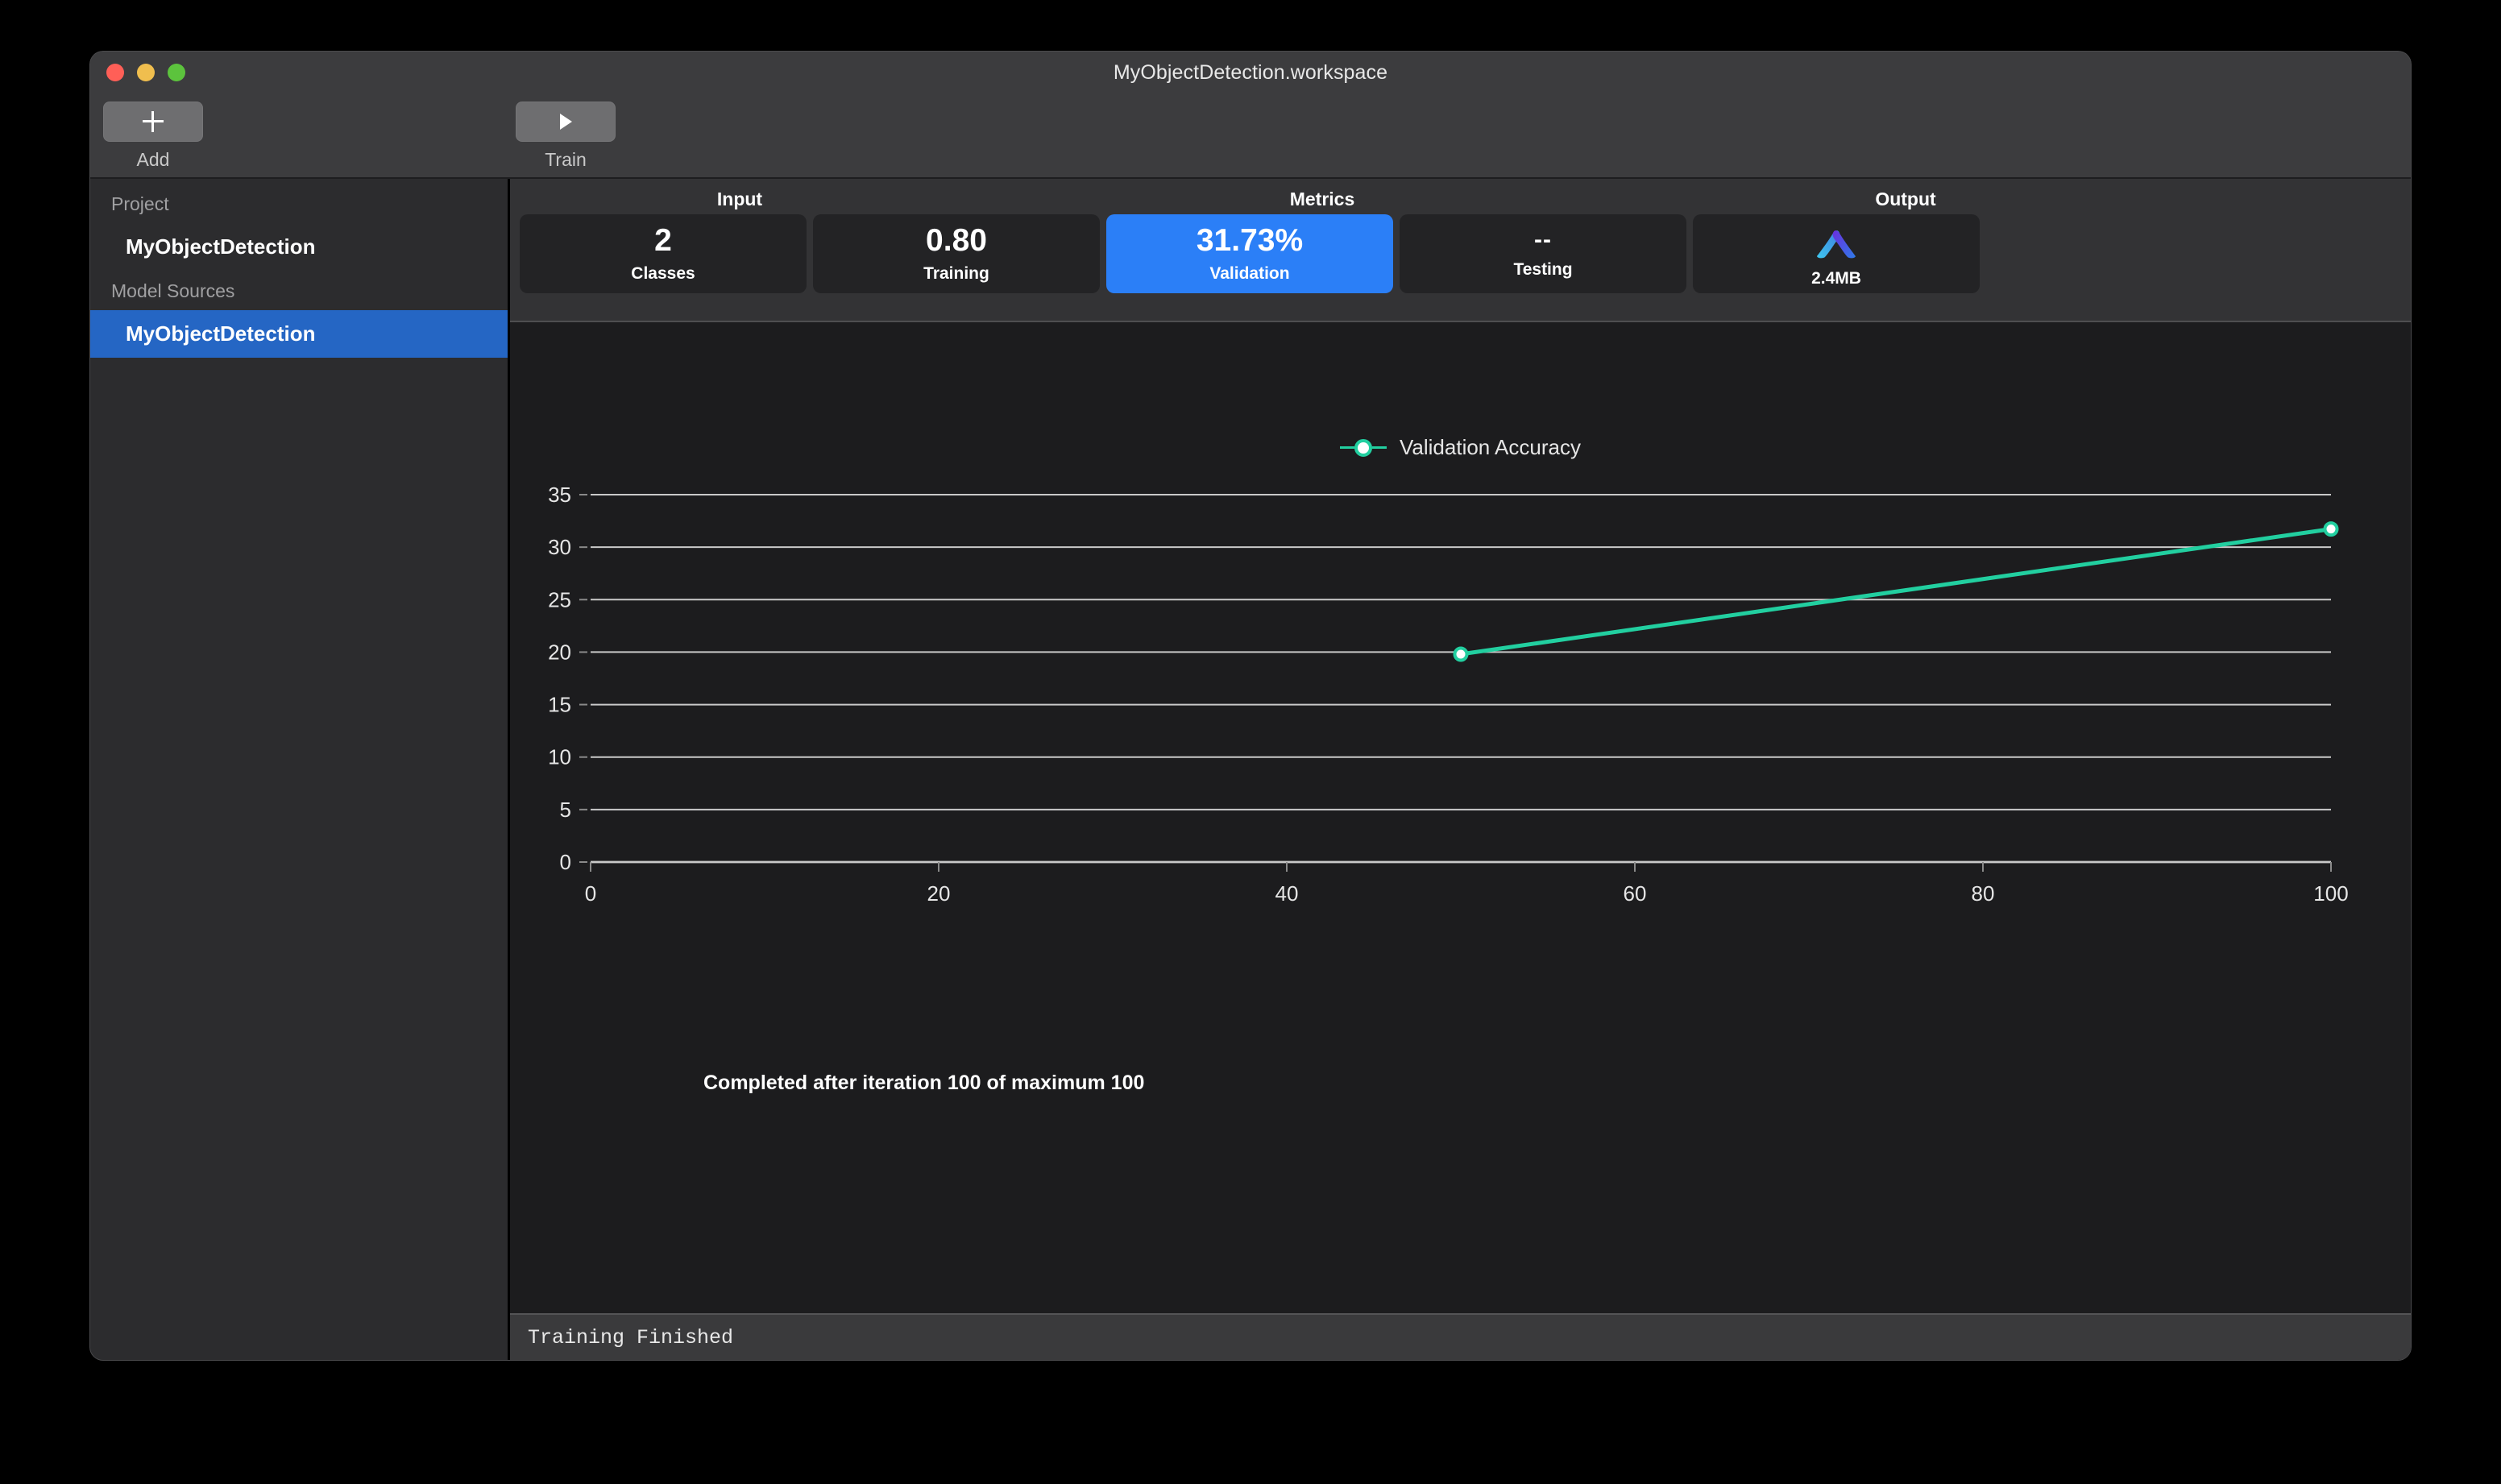 The image size is (2501, 1484). What do you see at coordinates (631, 1337) in the screenshot?
I see `status-bar-text: Training Finished` at bounding box center [631, 1337].